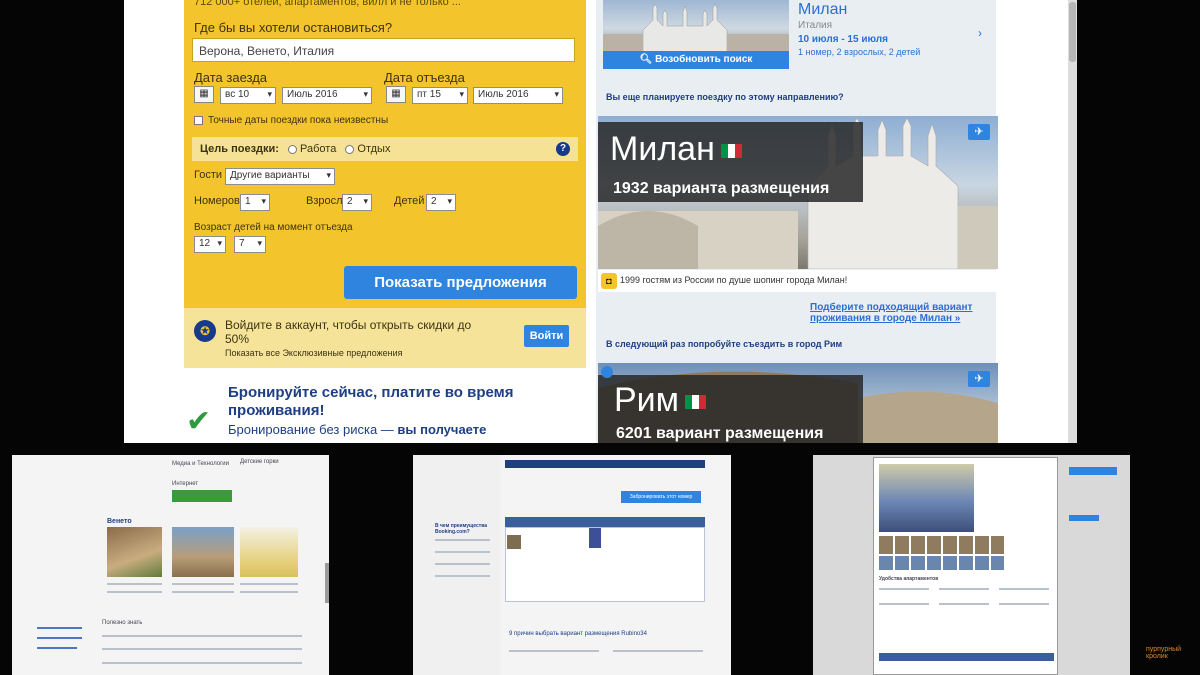  What do you see at coordinates (327, 95) in the screenshot?
I see `checkin-month-select: Июль 2016` at bounding box center [327, 95].